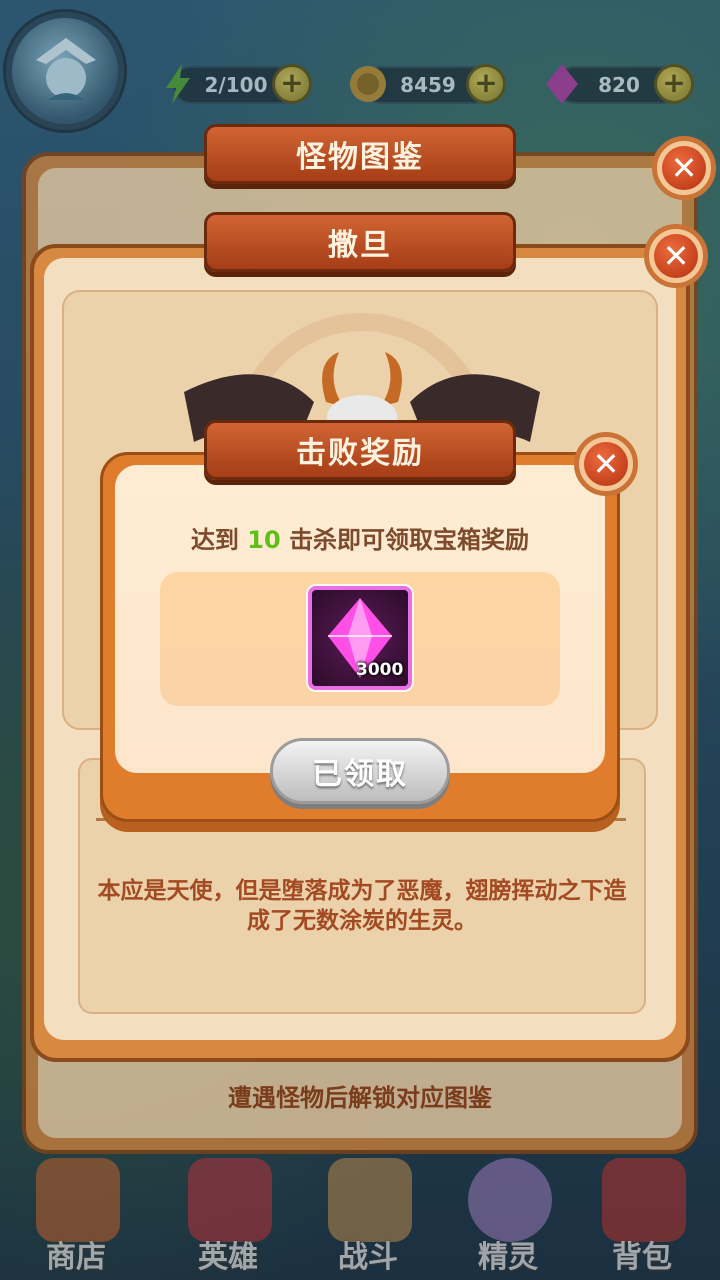  What do you see at coordinates (642, 1257) in the screenshot?
I see `nav-label: 背包` at bounding box center [642, 1257].